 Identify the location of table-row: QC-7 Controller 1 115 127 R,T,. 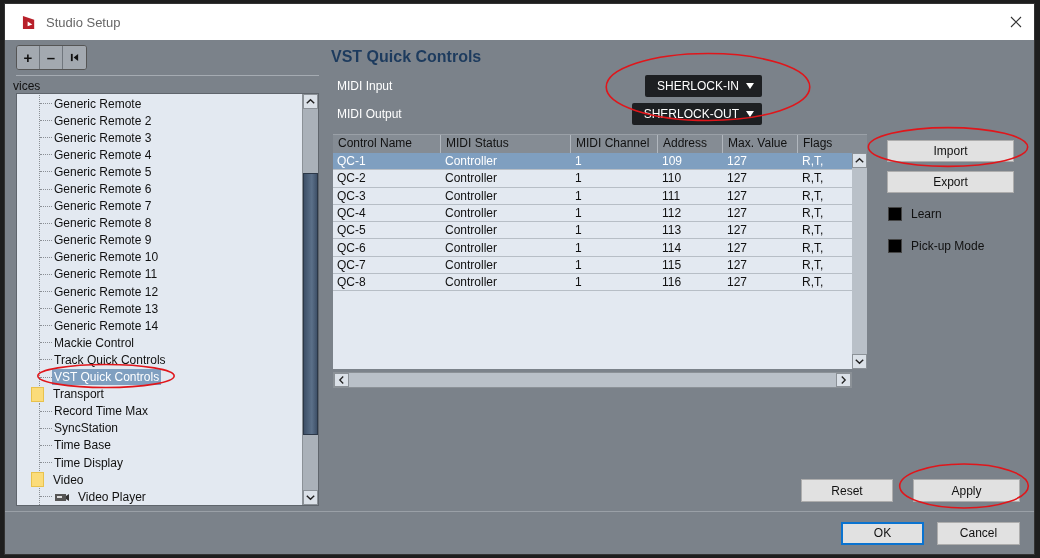
(592, 265).